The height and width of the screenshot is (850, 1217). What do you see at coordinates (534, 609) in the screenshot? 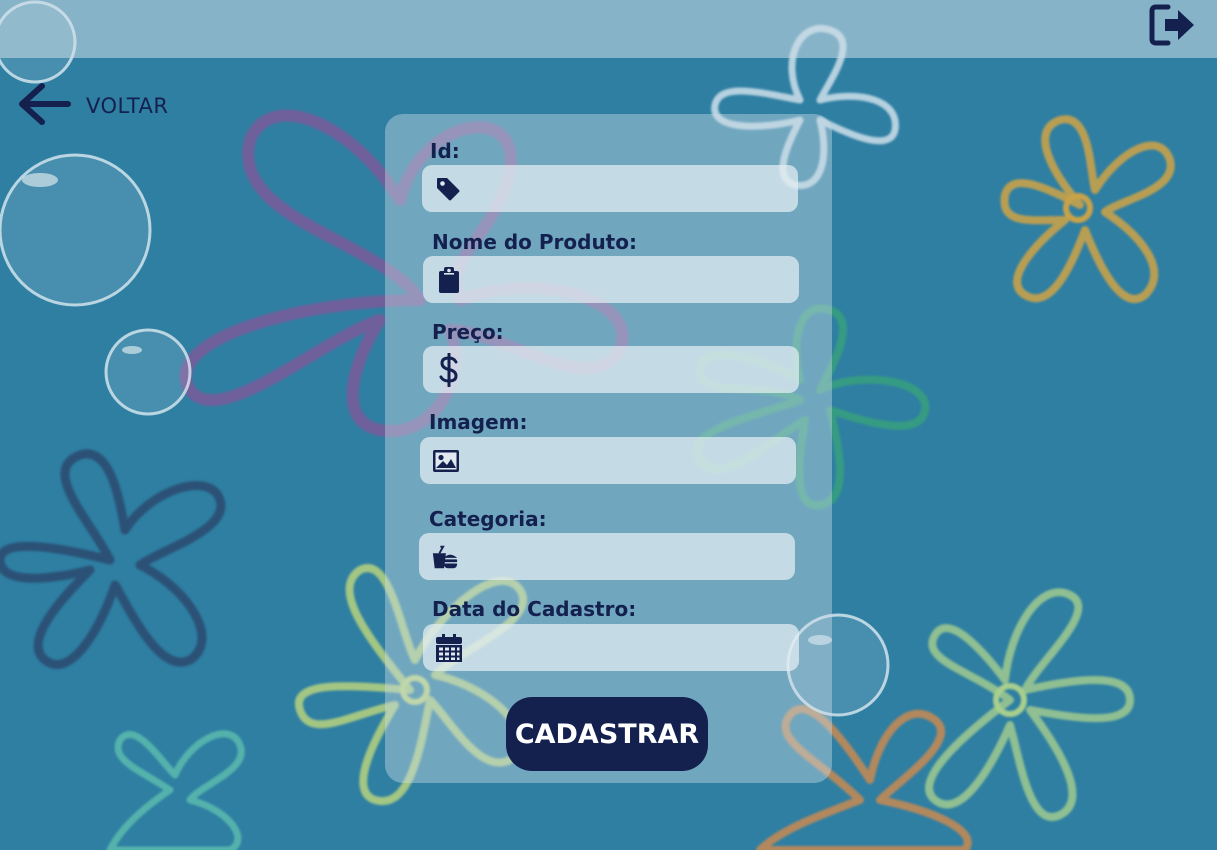
I see `register-date-label: Data do Cadastro:` at bounding box center [534, 609].